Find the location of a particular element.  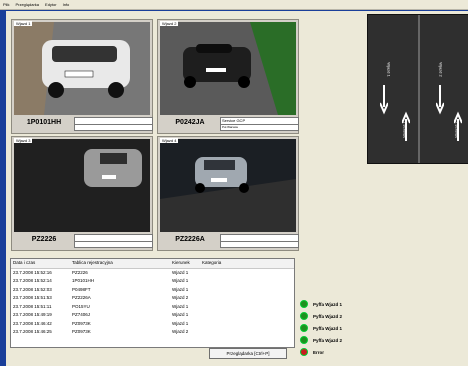

lane-label: Wjazd 2 is located at coordinates (441, 69).